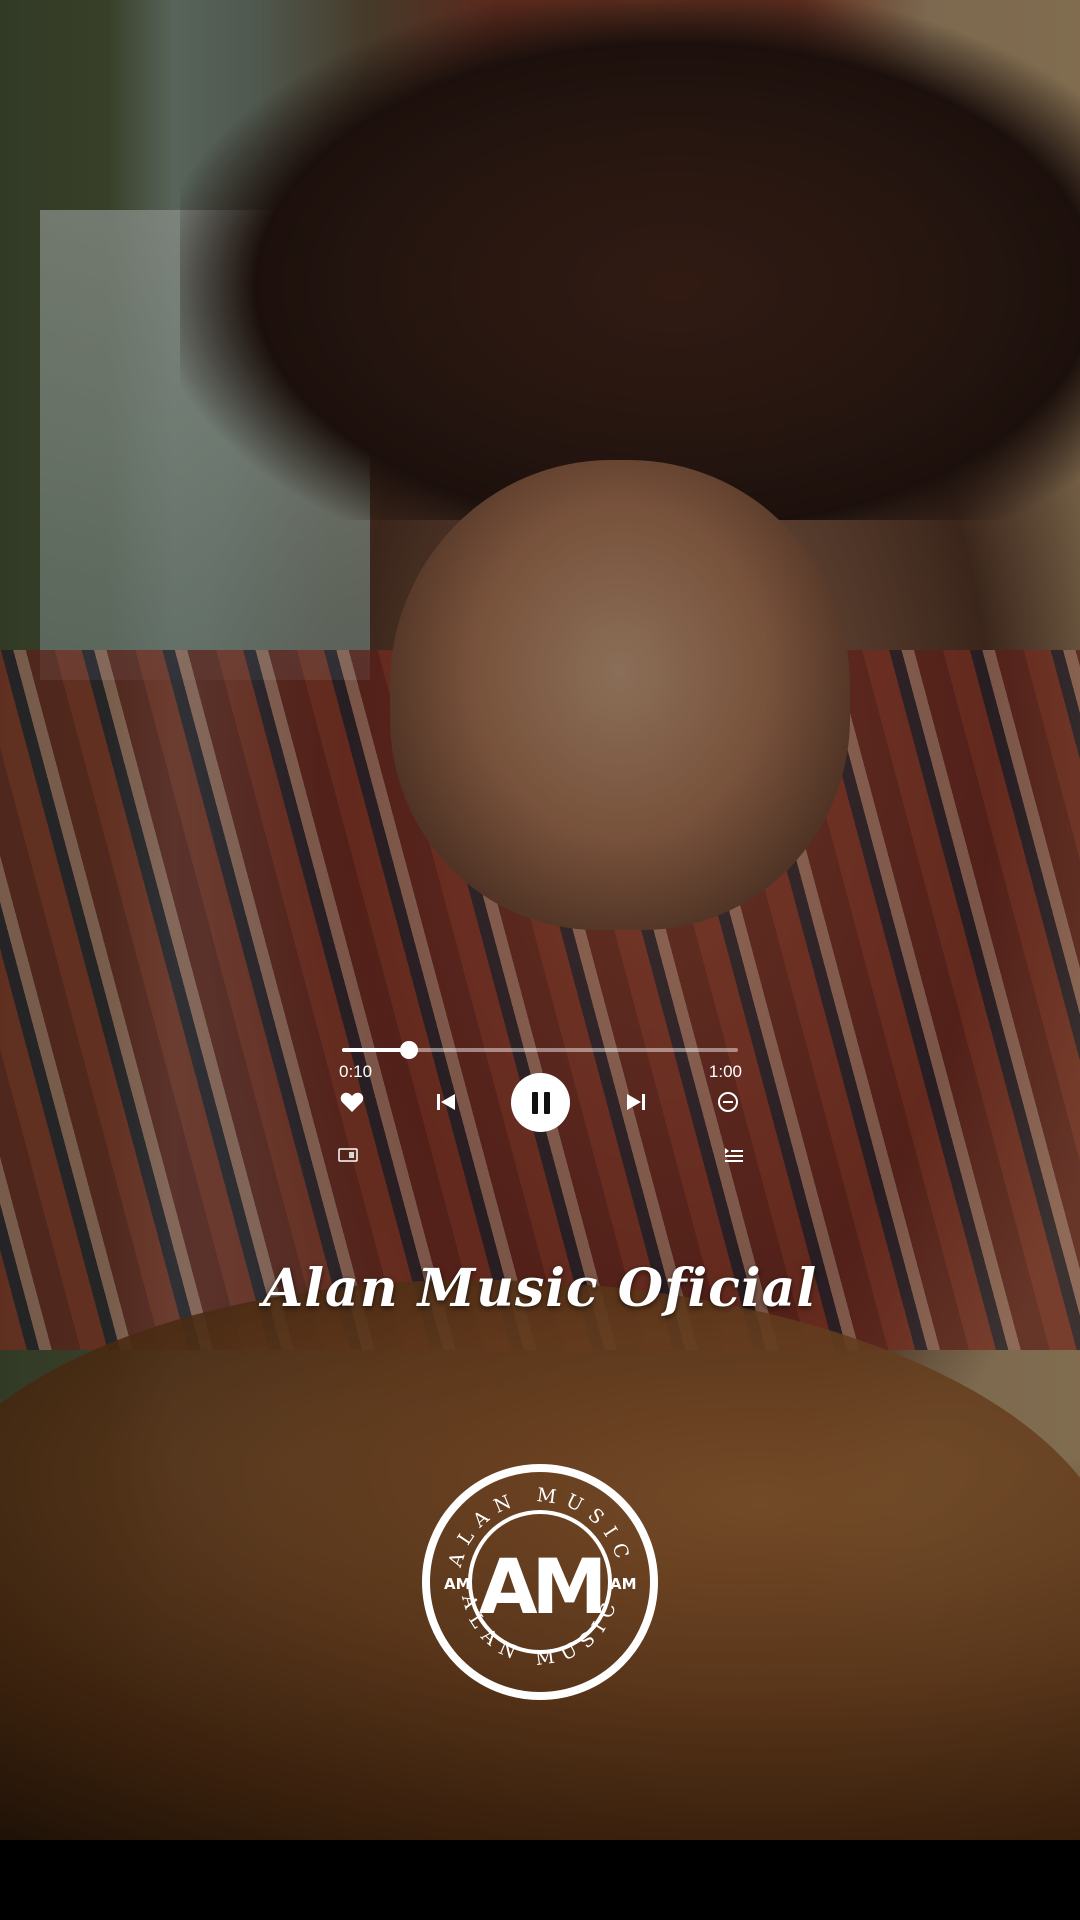  I want to click on time-elapsed: 0:10, so click(356, 1071).